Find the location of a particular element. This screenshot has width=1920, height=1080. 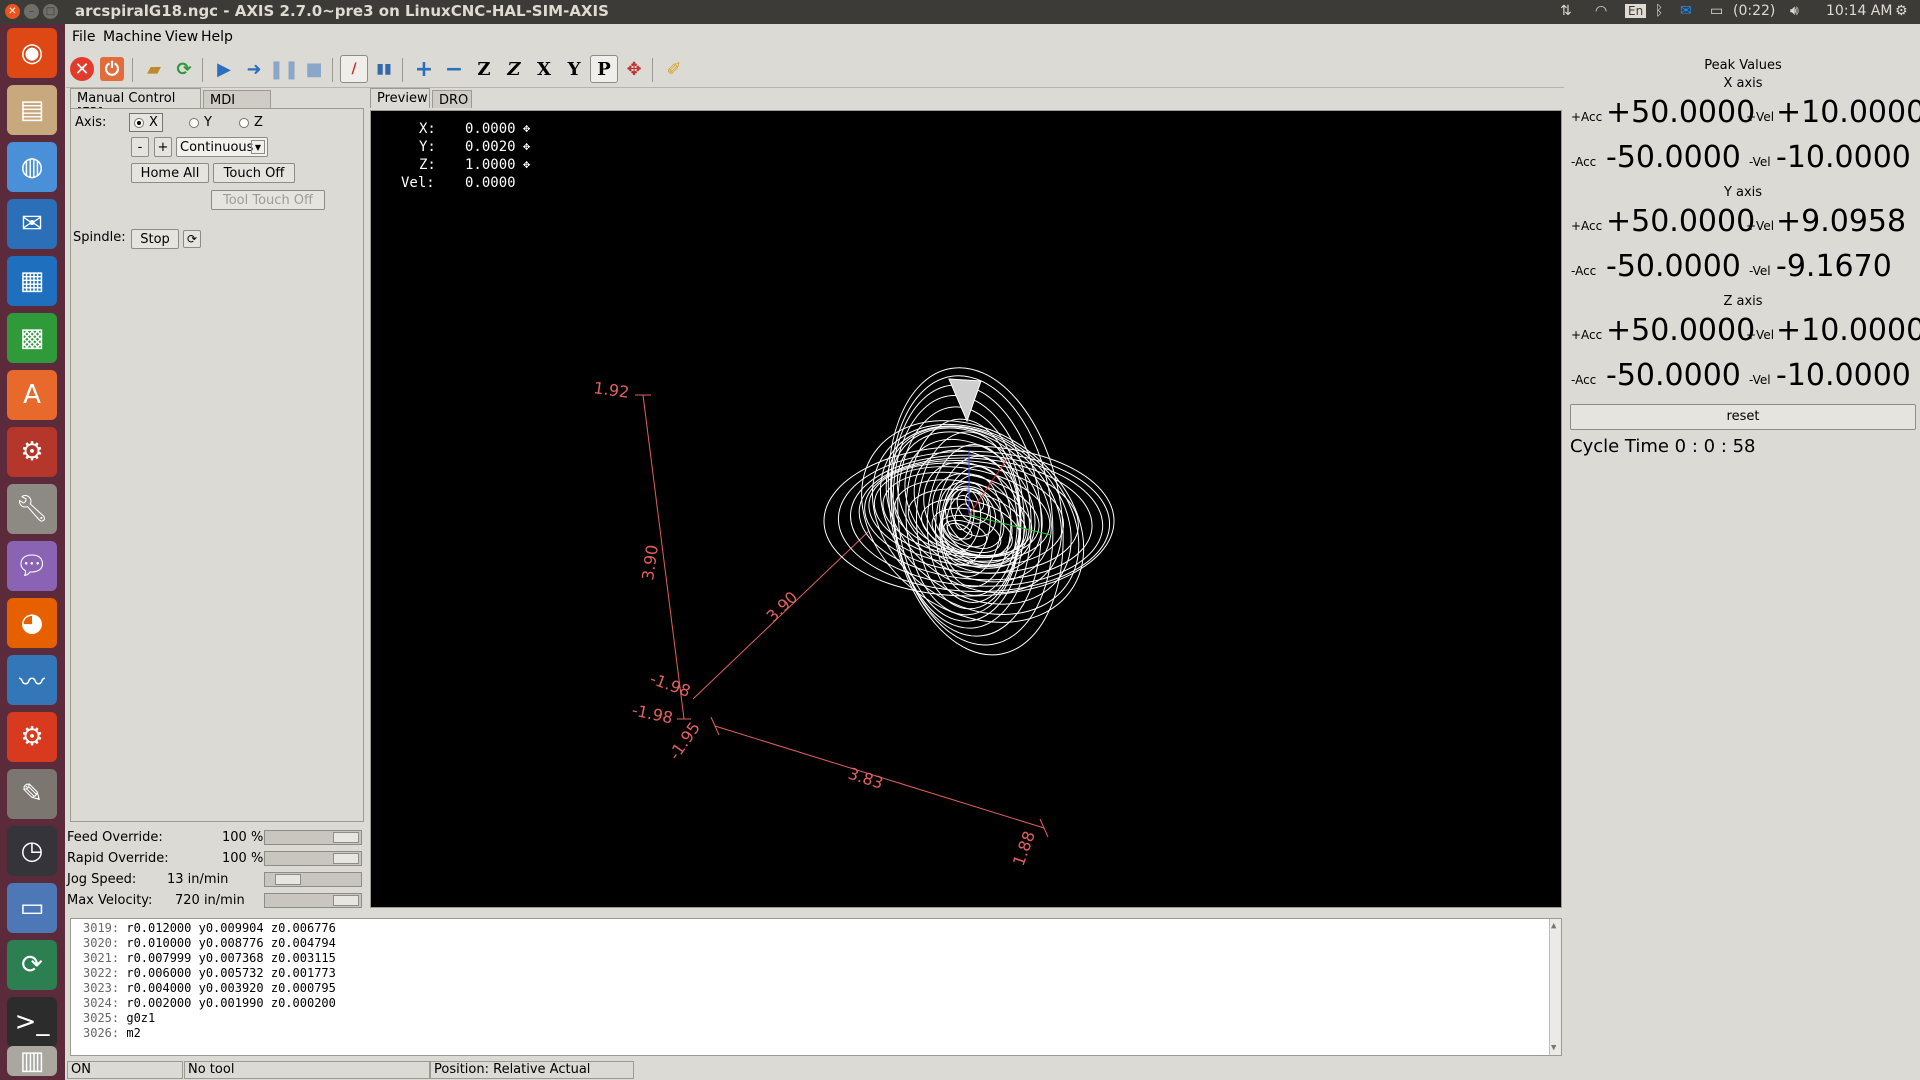

tab-preview: Preview is located at coordinates (400, 98).